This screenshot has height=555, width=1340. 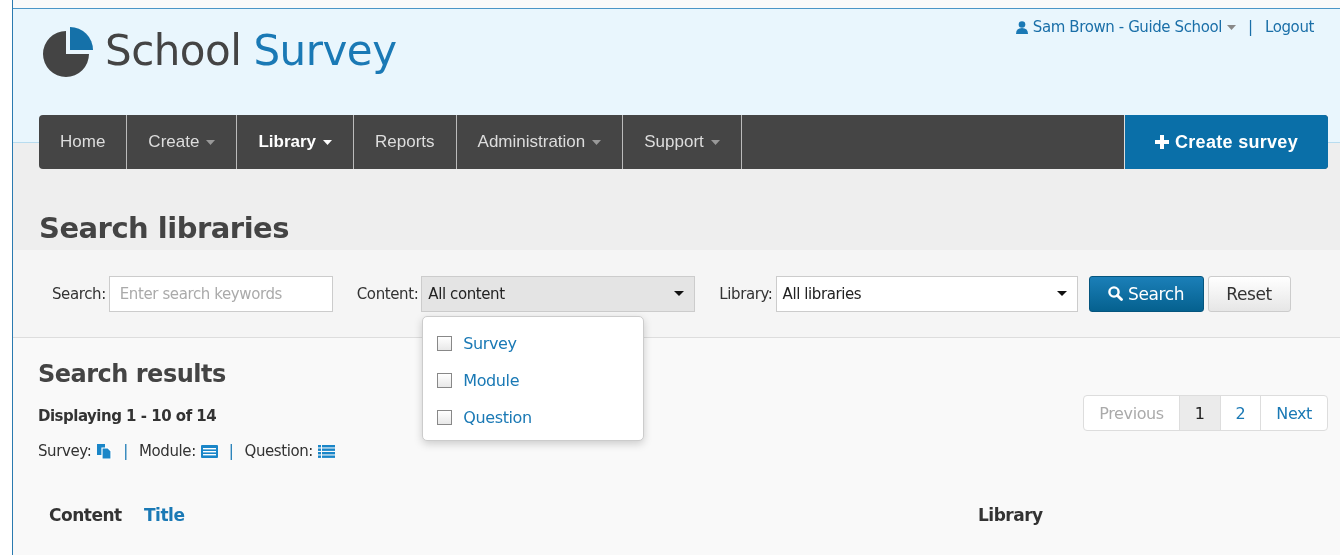 What do you see at coordinates (1125, 27) in the screenshot?
I see `user-menu-link: Sam Brown - Guide School` at bounding box center [1125, 27].